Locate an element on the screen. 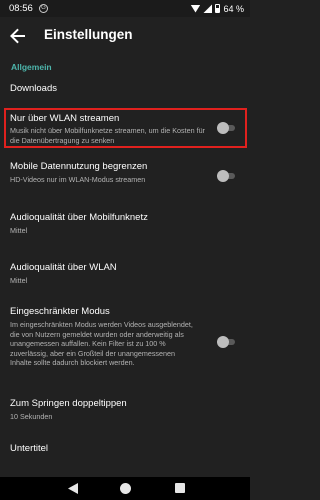 This screenshot has width=320, height=500. arrow-left-icon is located at coordinates (18, 36).